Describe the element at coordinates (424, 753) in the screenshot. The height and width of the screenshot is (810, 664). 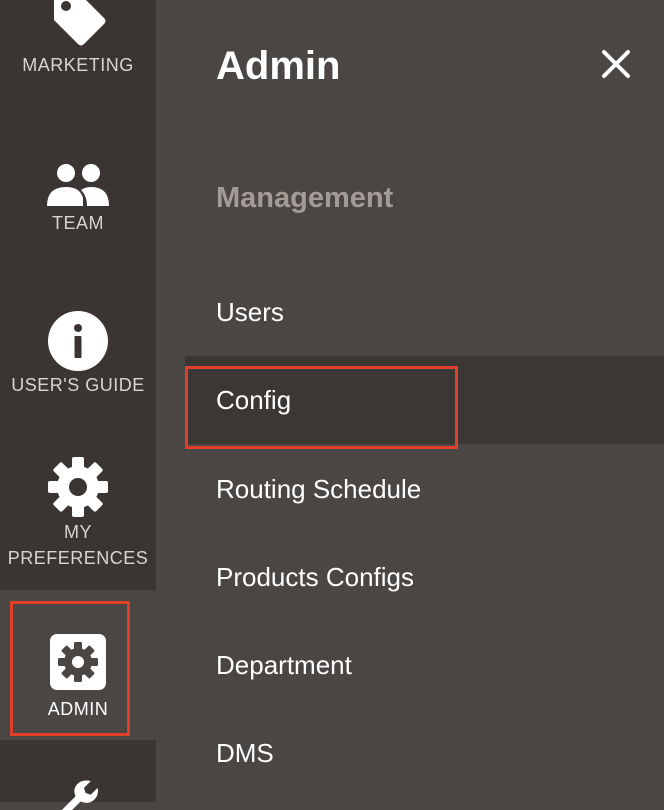
I see `menu-item-dms: DMS` at that location.